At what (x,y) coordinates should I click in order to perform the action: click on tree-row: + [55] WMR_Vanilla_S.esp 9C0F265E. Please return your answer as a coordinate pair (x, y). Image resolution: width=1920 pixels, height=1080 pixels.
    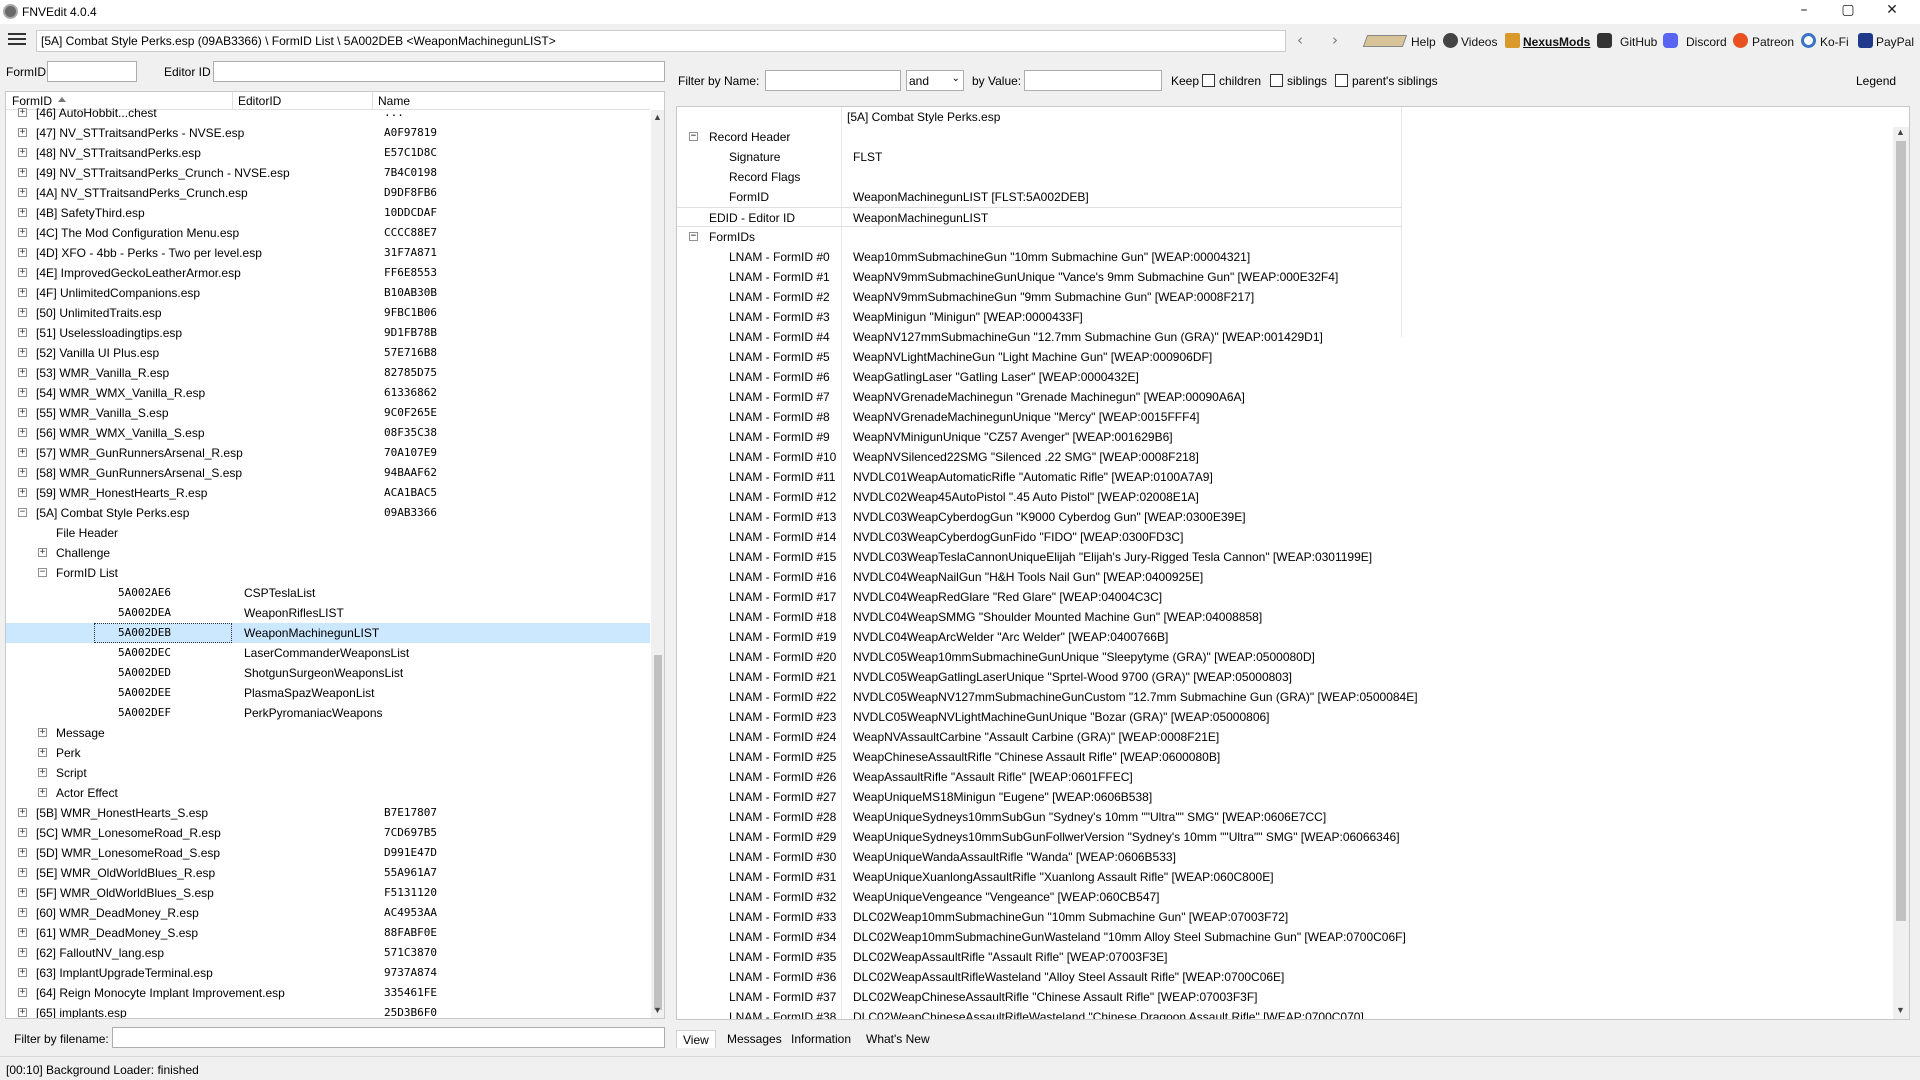
    Looking at the image, I should click on (328, 413).